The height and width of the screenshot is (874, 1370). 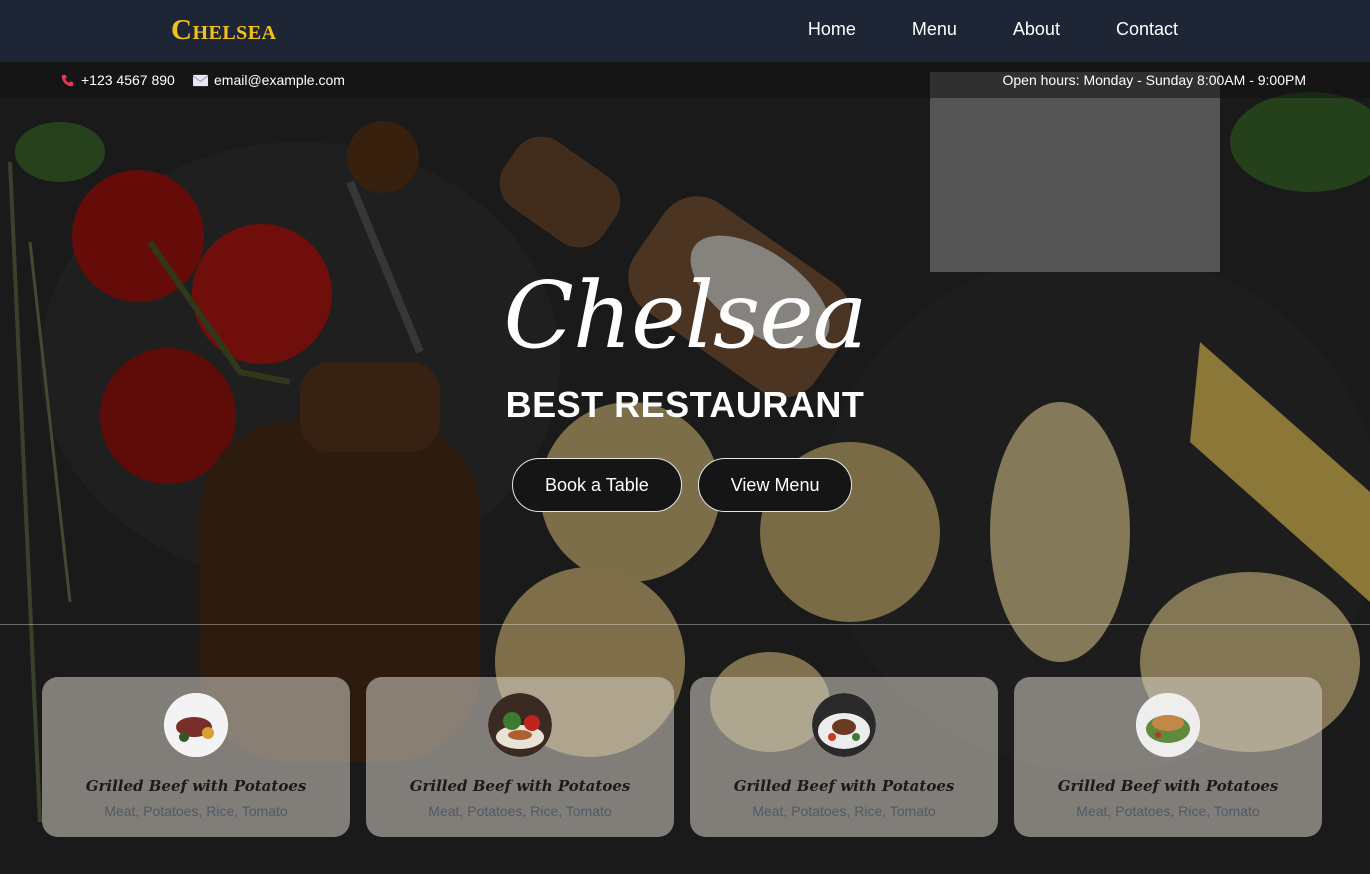 What do you see at coordinates (685, 624) in the screenshot?
I see `hero-divider` at bounding box center [685, 624].